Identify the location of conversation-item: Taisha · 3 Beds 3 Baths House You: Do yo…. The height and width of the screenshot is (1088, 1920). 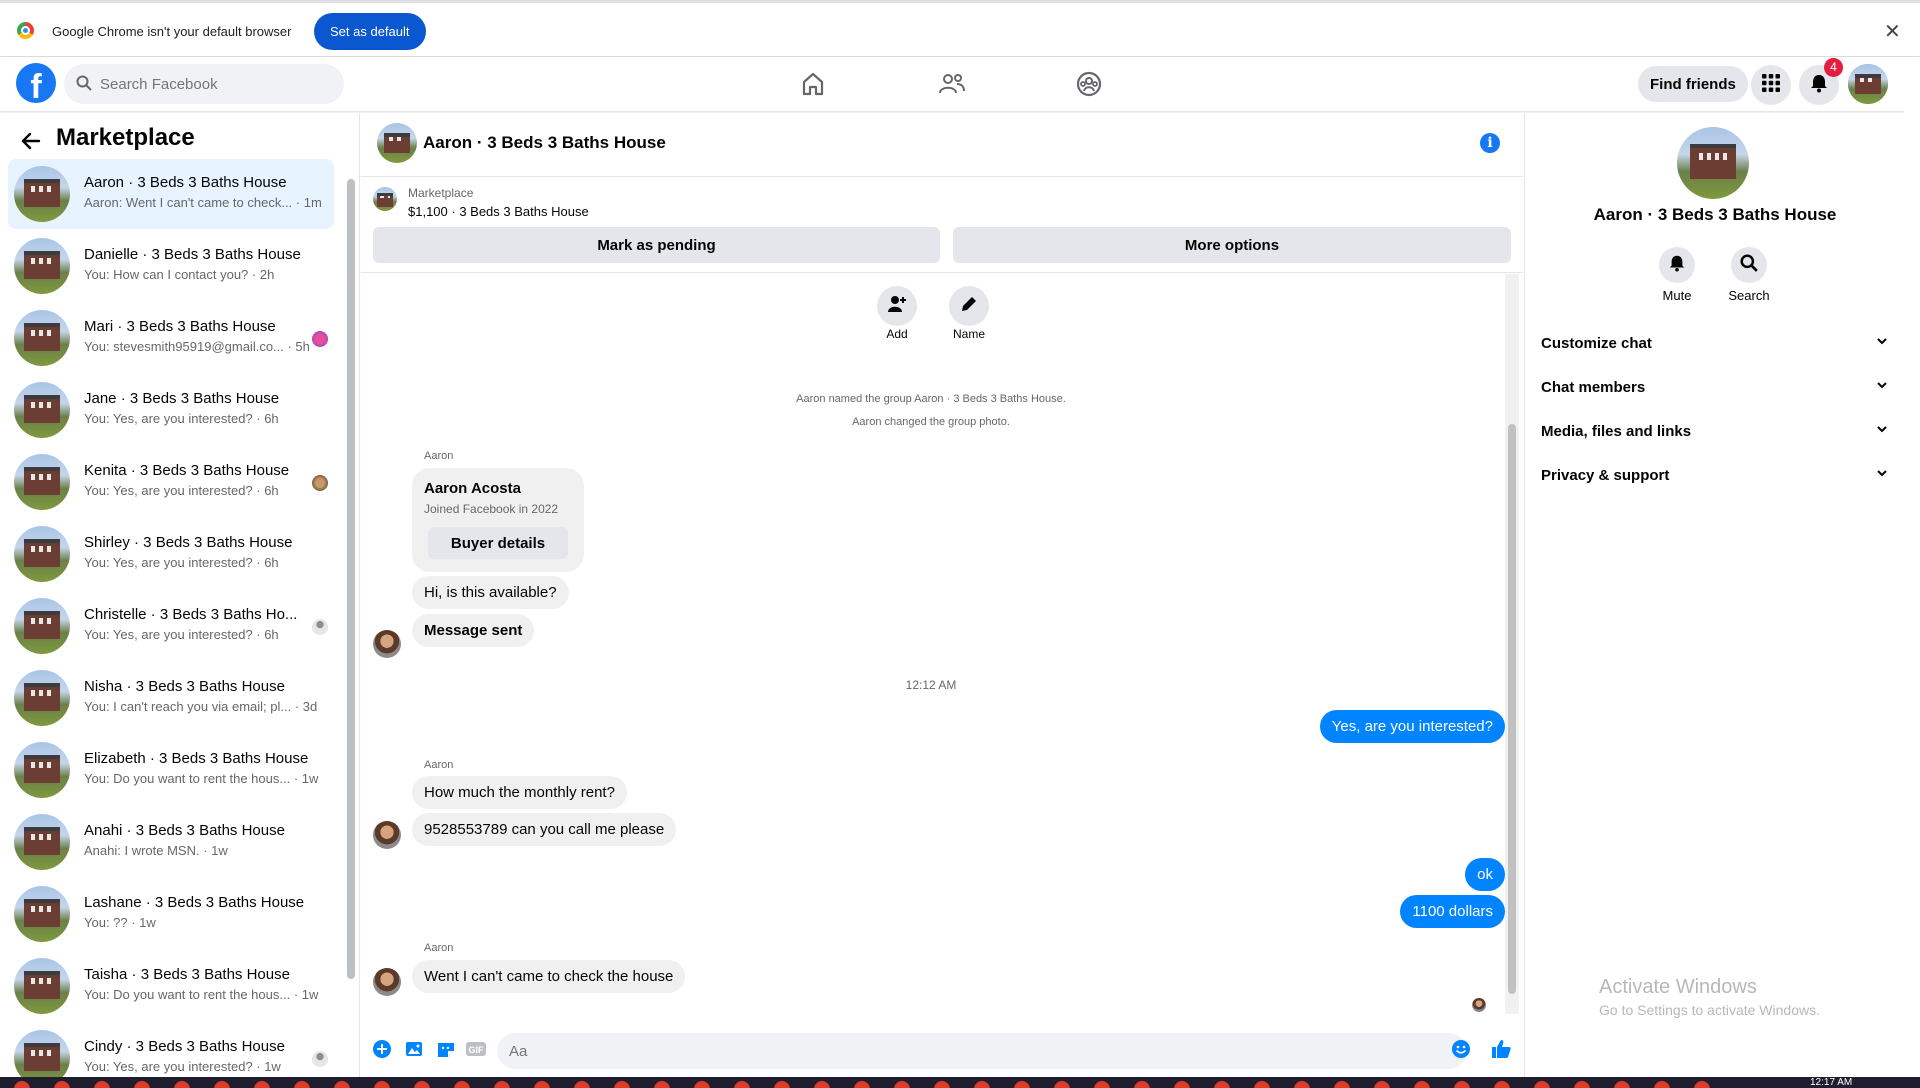
(171, 986).